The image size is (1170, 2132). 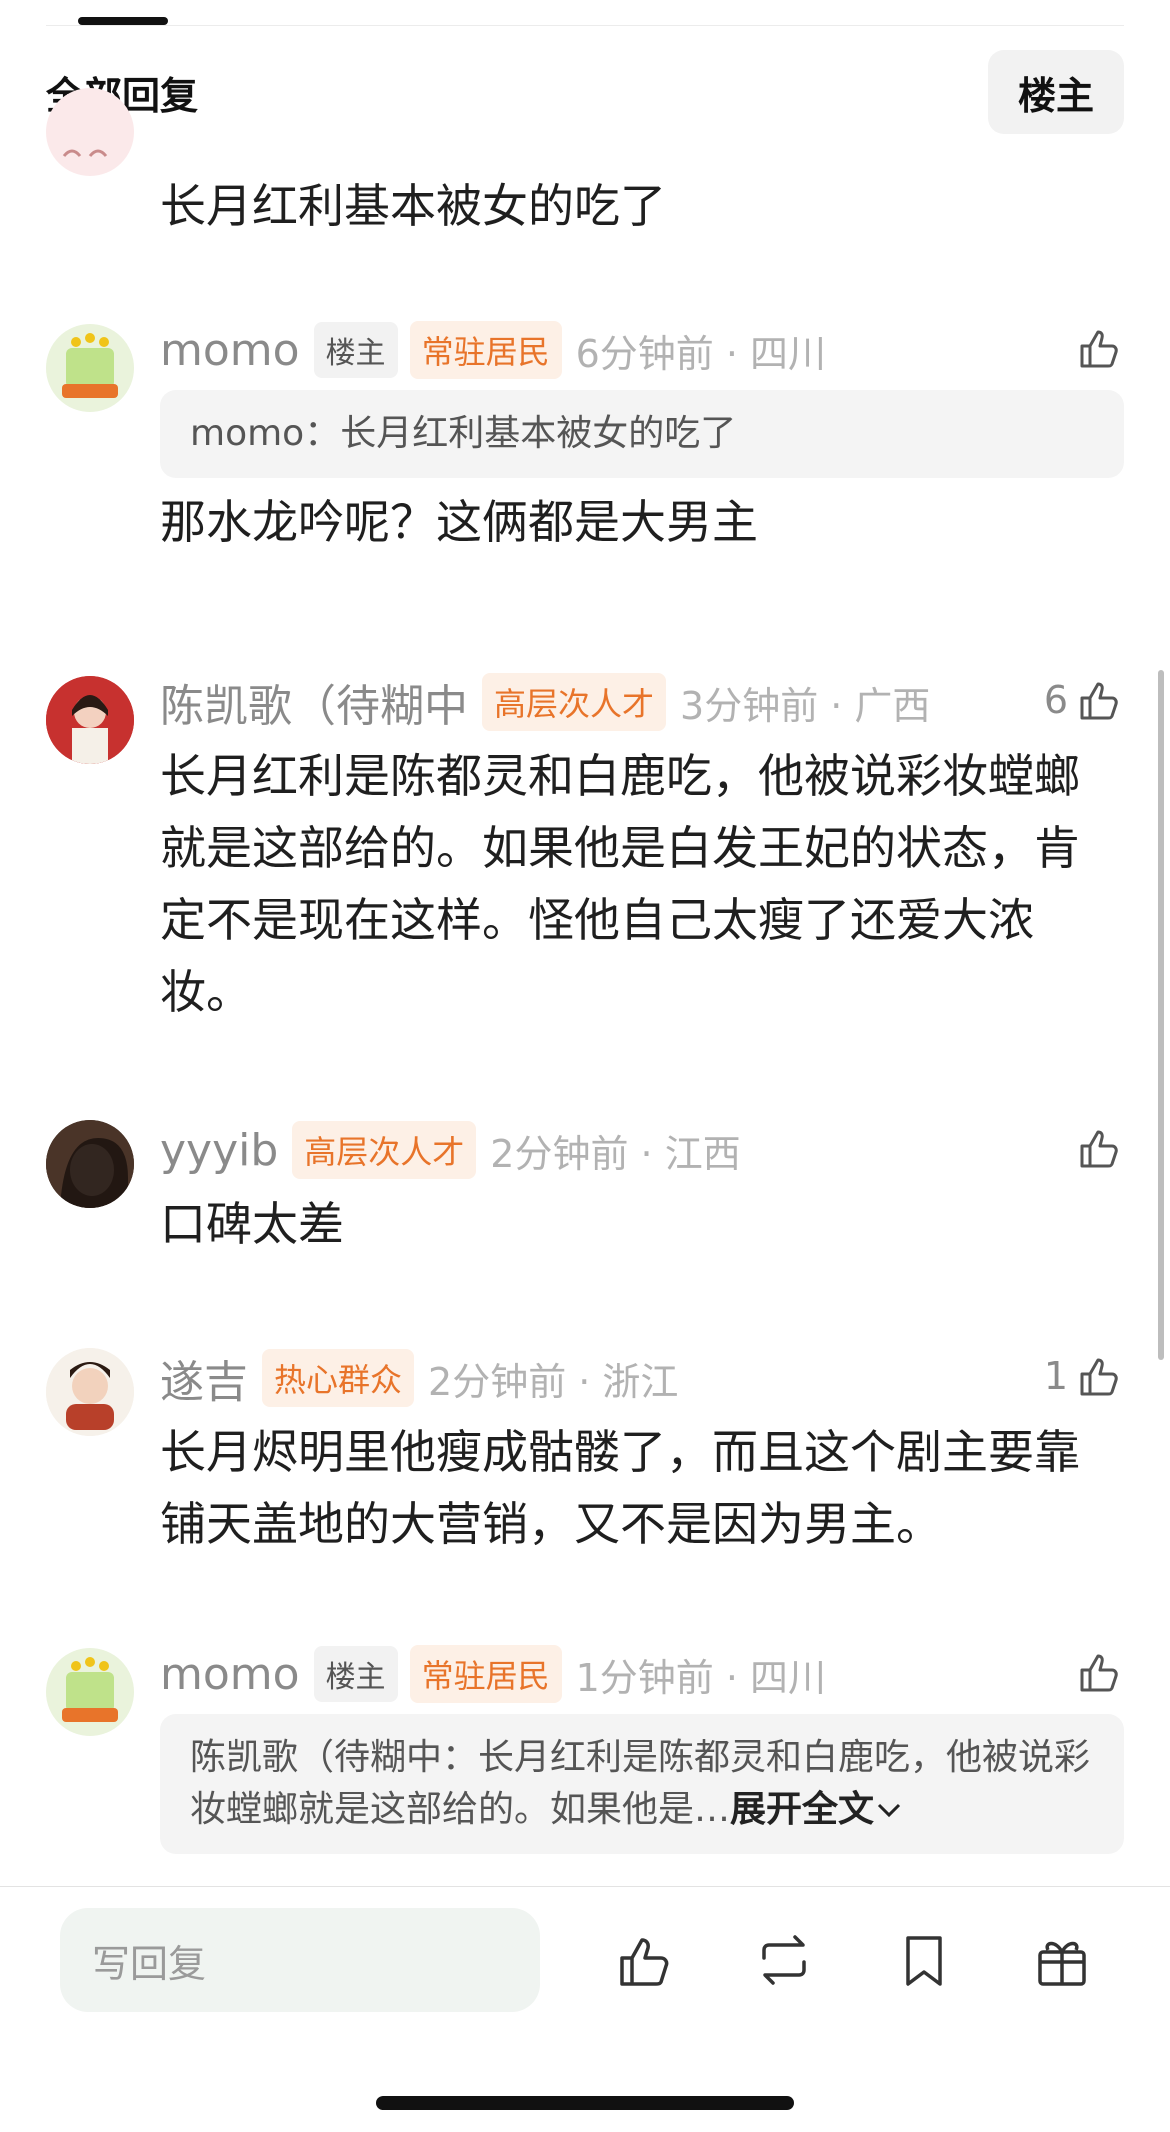 What do you see at coordinates (413, 206) in the screenshot?
I see `comment-text: 长月红利基本被女的吃了` at bounding box center [413, 206].